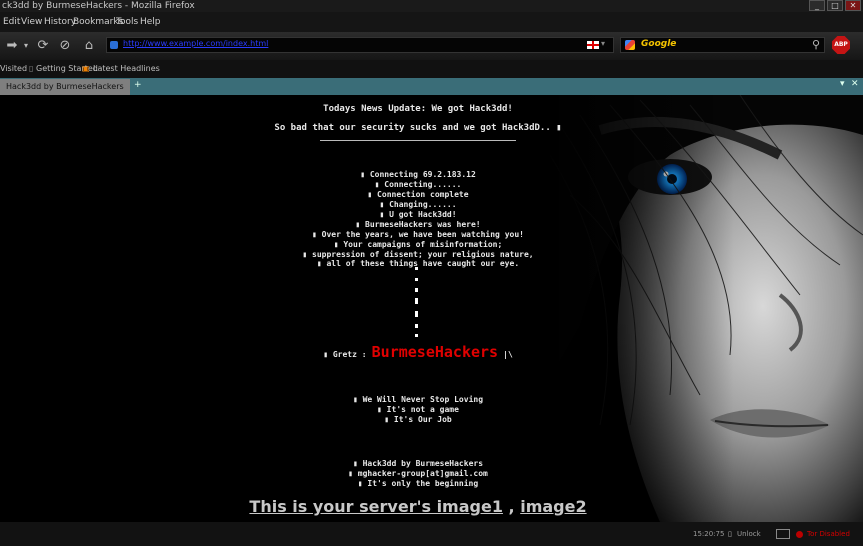 The width and height of the screenshot is (863, 546). What do you see at coordinates (417, 302) in the screenshot?
I see `progress-bars` at bounding box center [417, 302].